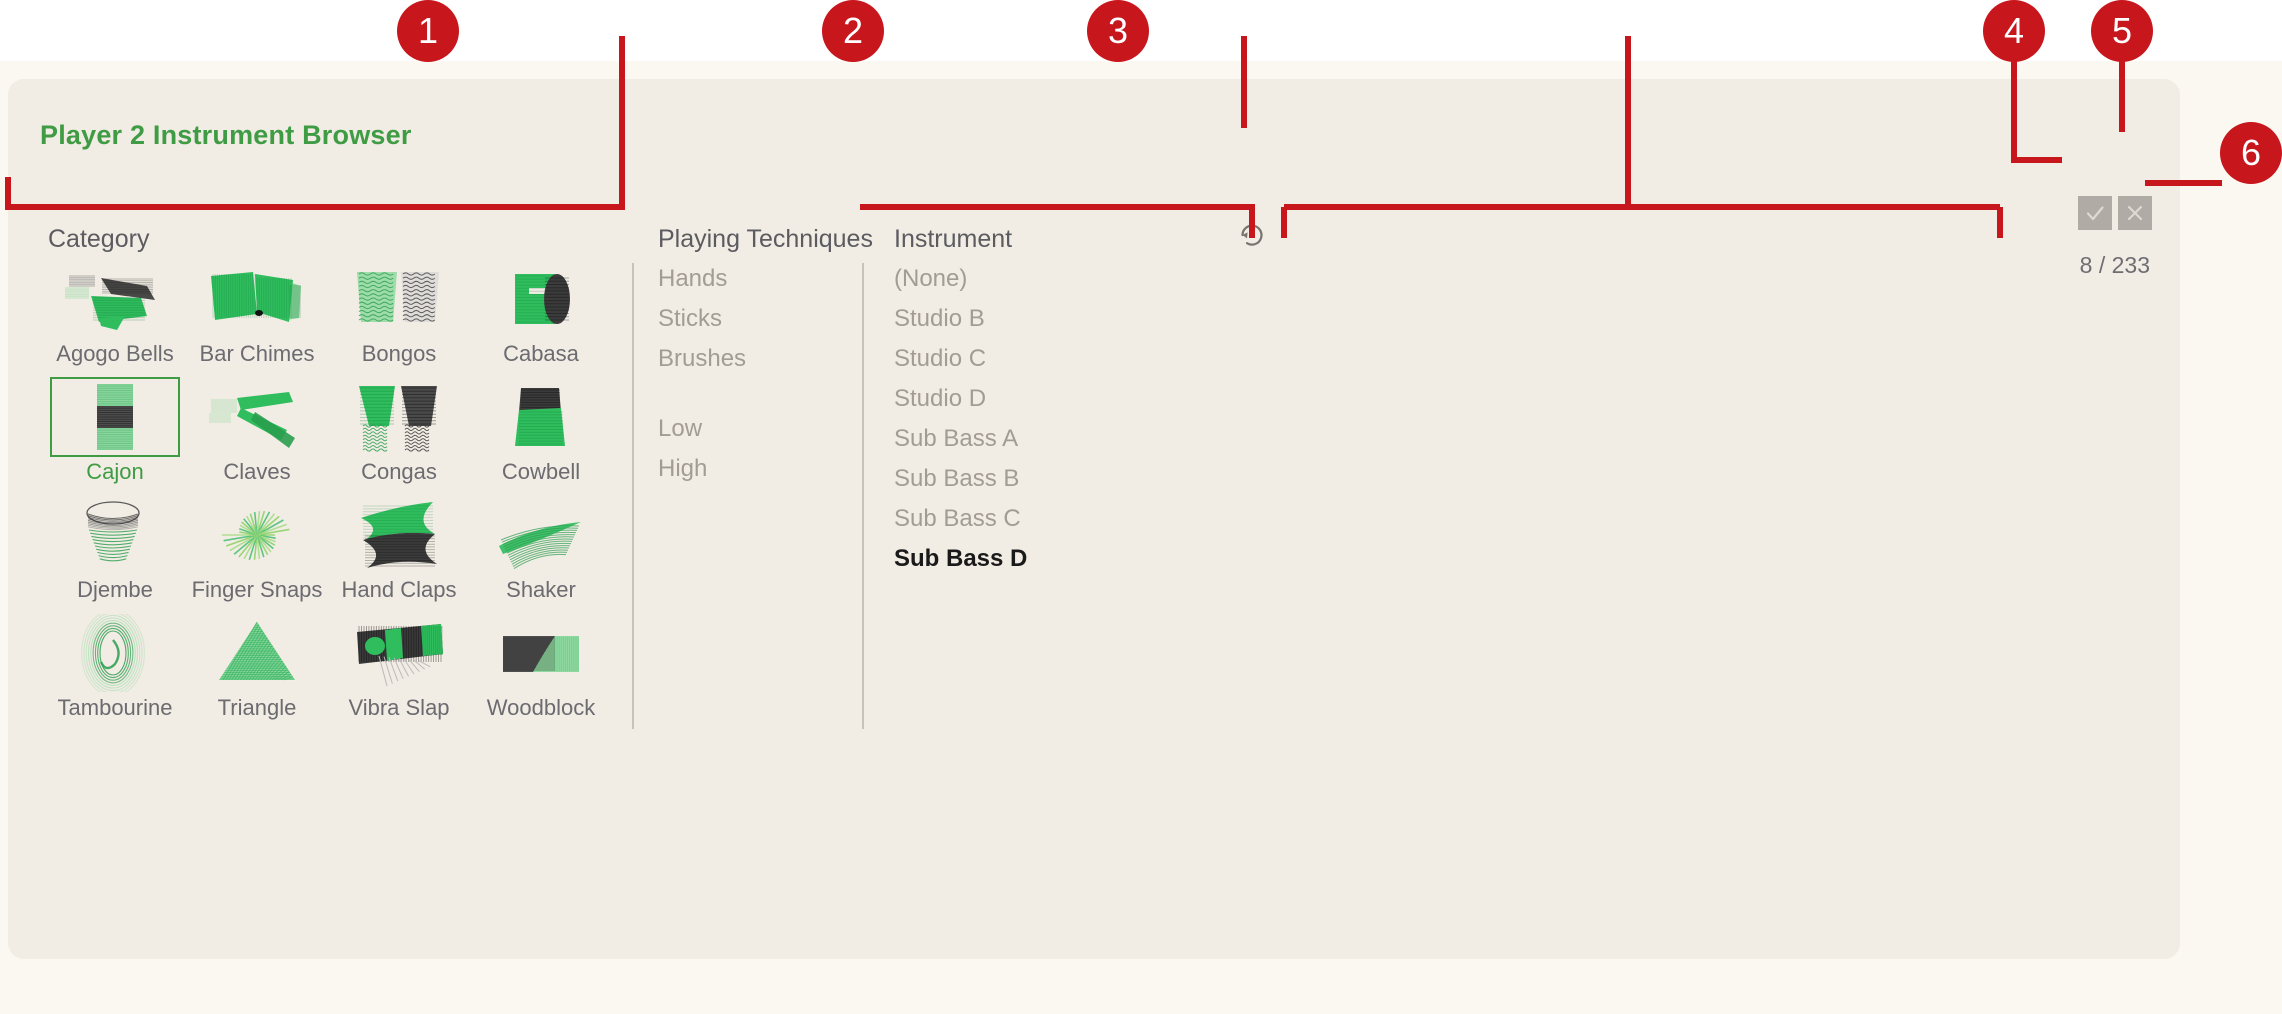 This screenshot has height=1014, width=2282. What do you see at coordinates (541, 589) in the screenshot?
I see `category-item-label: Shaker` at bounding box center [541, 589].